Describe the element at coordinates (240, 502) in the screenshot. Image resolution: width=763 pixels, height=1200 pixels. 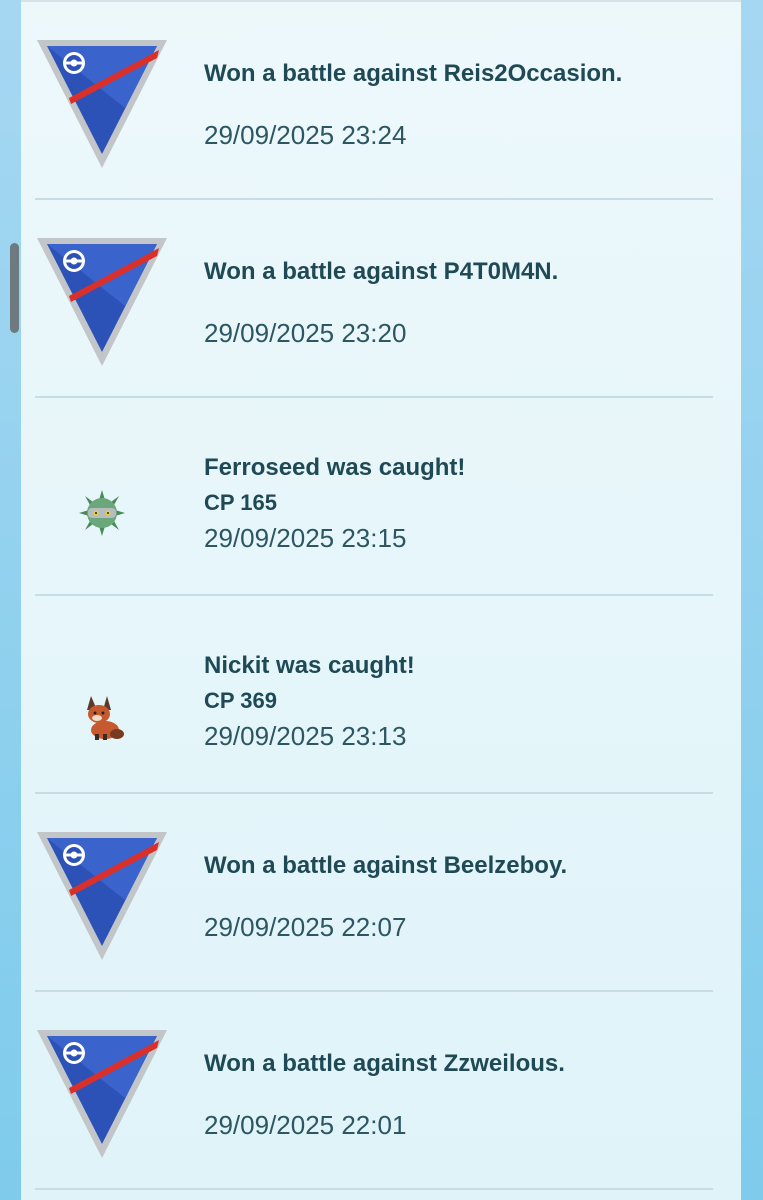
I see `entry-cp: CP 165` at that location.